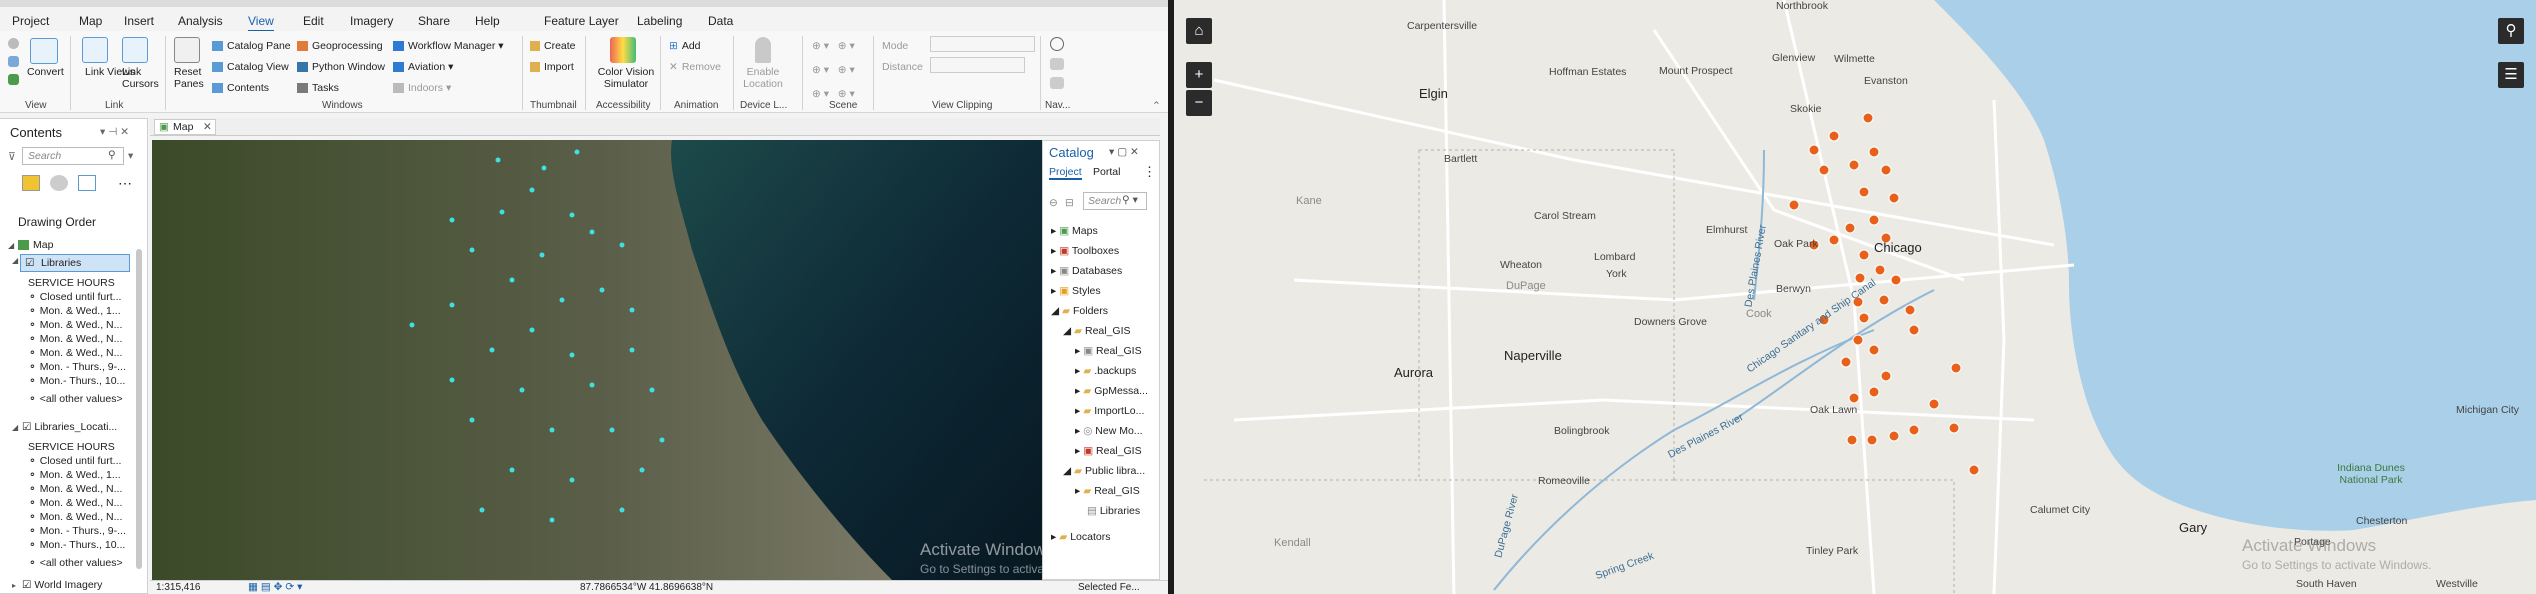 The image size is (2536, 594). Describe the element at coordinates (139, 409) in the screenshot. I see `contents-scrollbar` at that location.